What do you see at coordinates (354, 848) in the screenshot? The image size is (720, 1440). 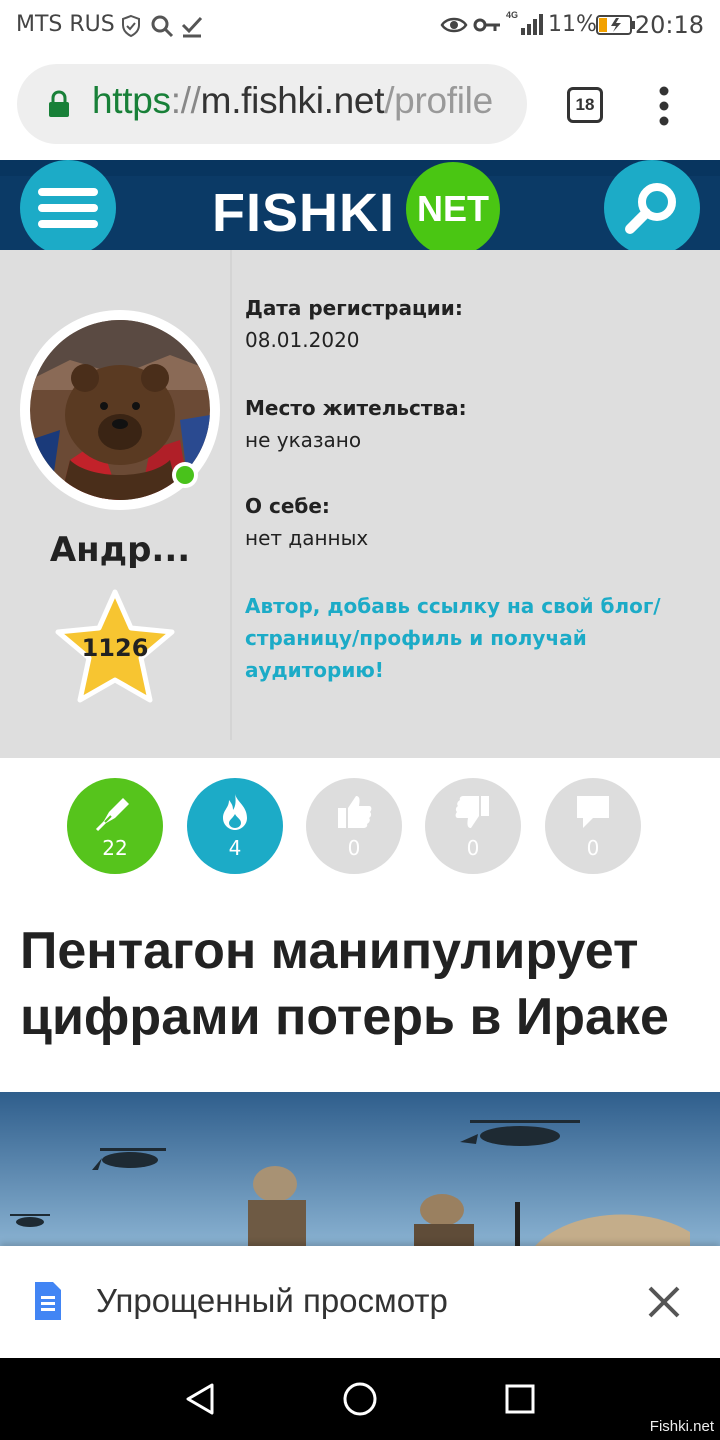 I see `stat-likes-count: 0` at bounding box center [354, 848].